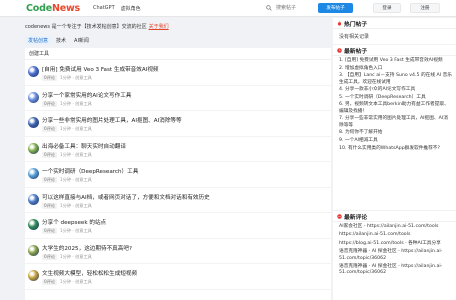  Describe the element at coordinates (178, 149) in the screenshot. I see `post-item: 出海必备工具：聊天实时自动翻译 0评论 1分钟 · 创意工具` at that location.